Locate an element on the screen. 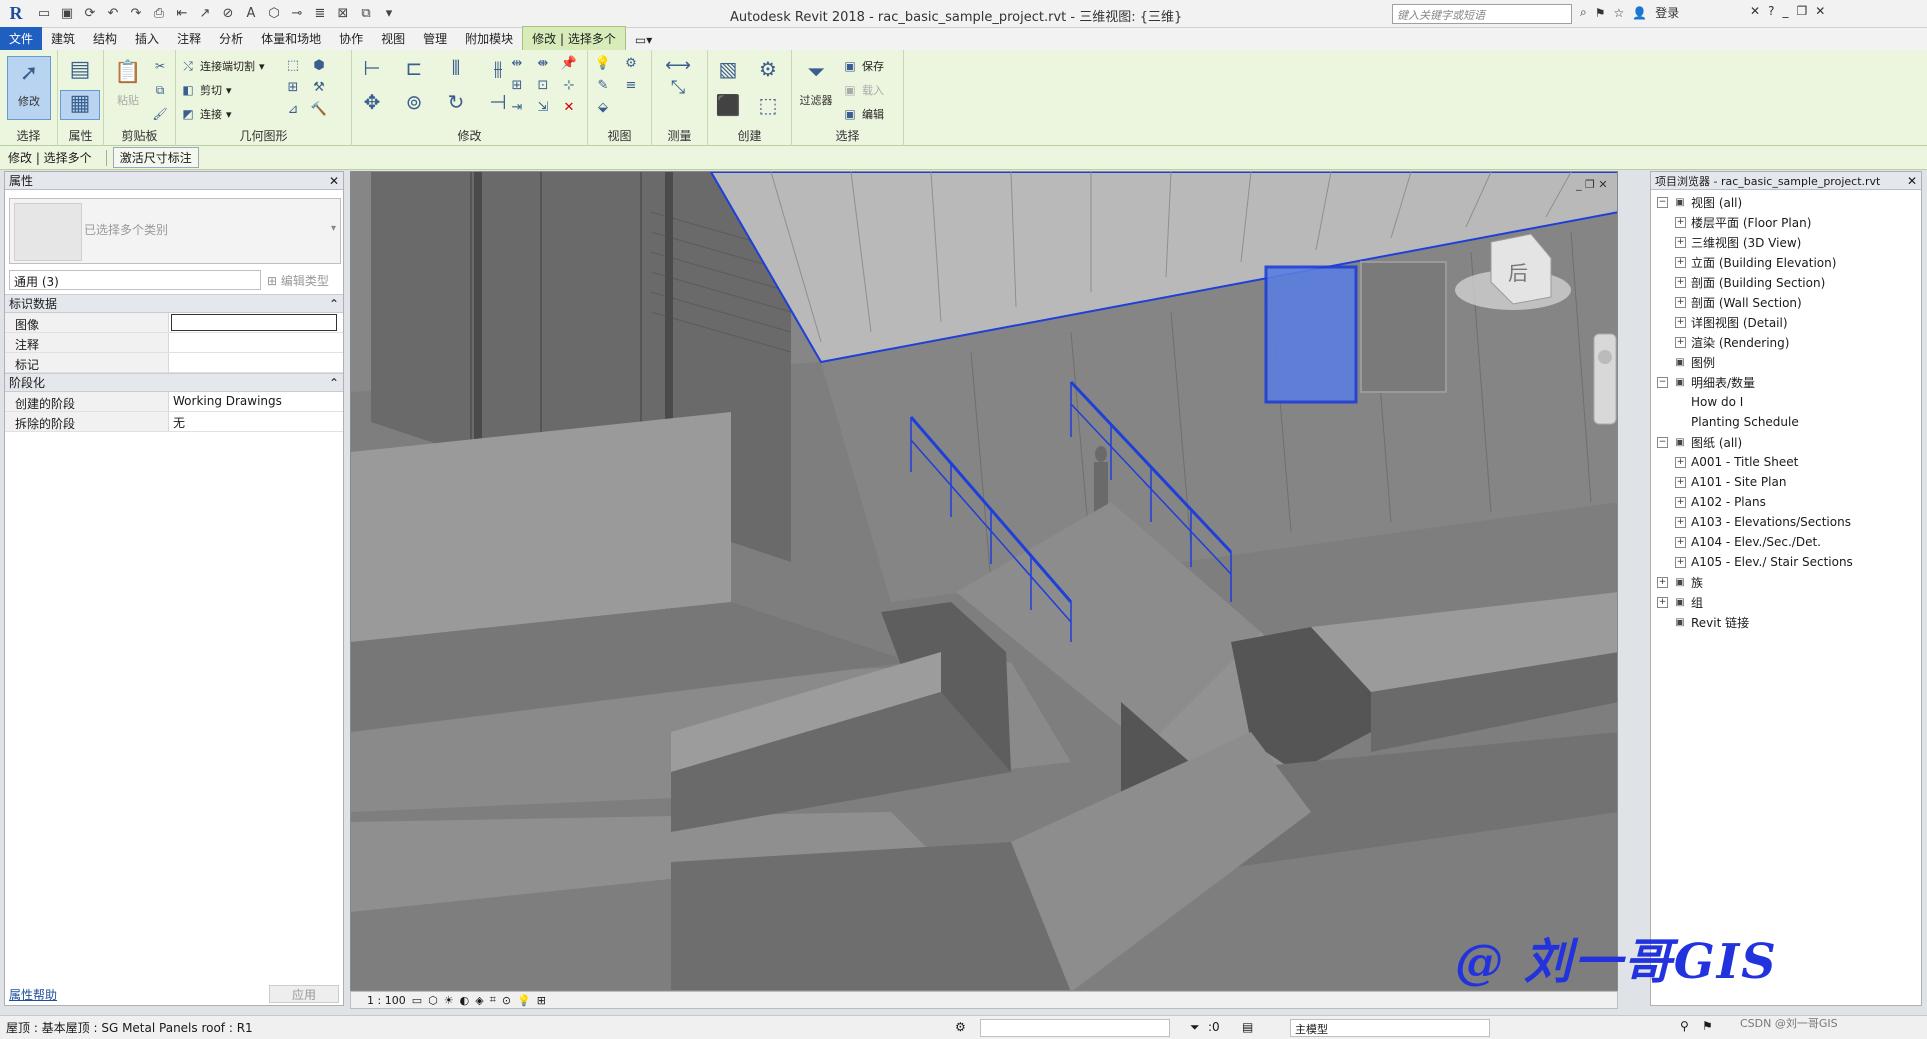 Image resolution: width=1927 pixels, height=1039 pixels. select-links-icon: ⚲ is located at coordinates (1684, 1026).